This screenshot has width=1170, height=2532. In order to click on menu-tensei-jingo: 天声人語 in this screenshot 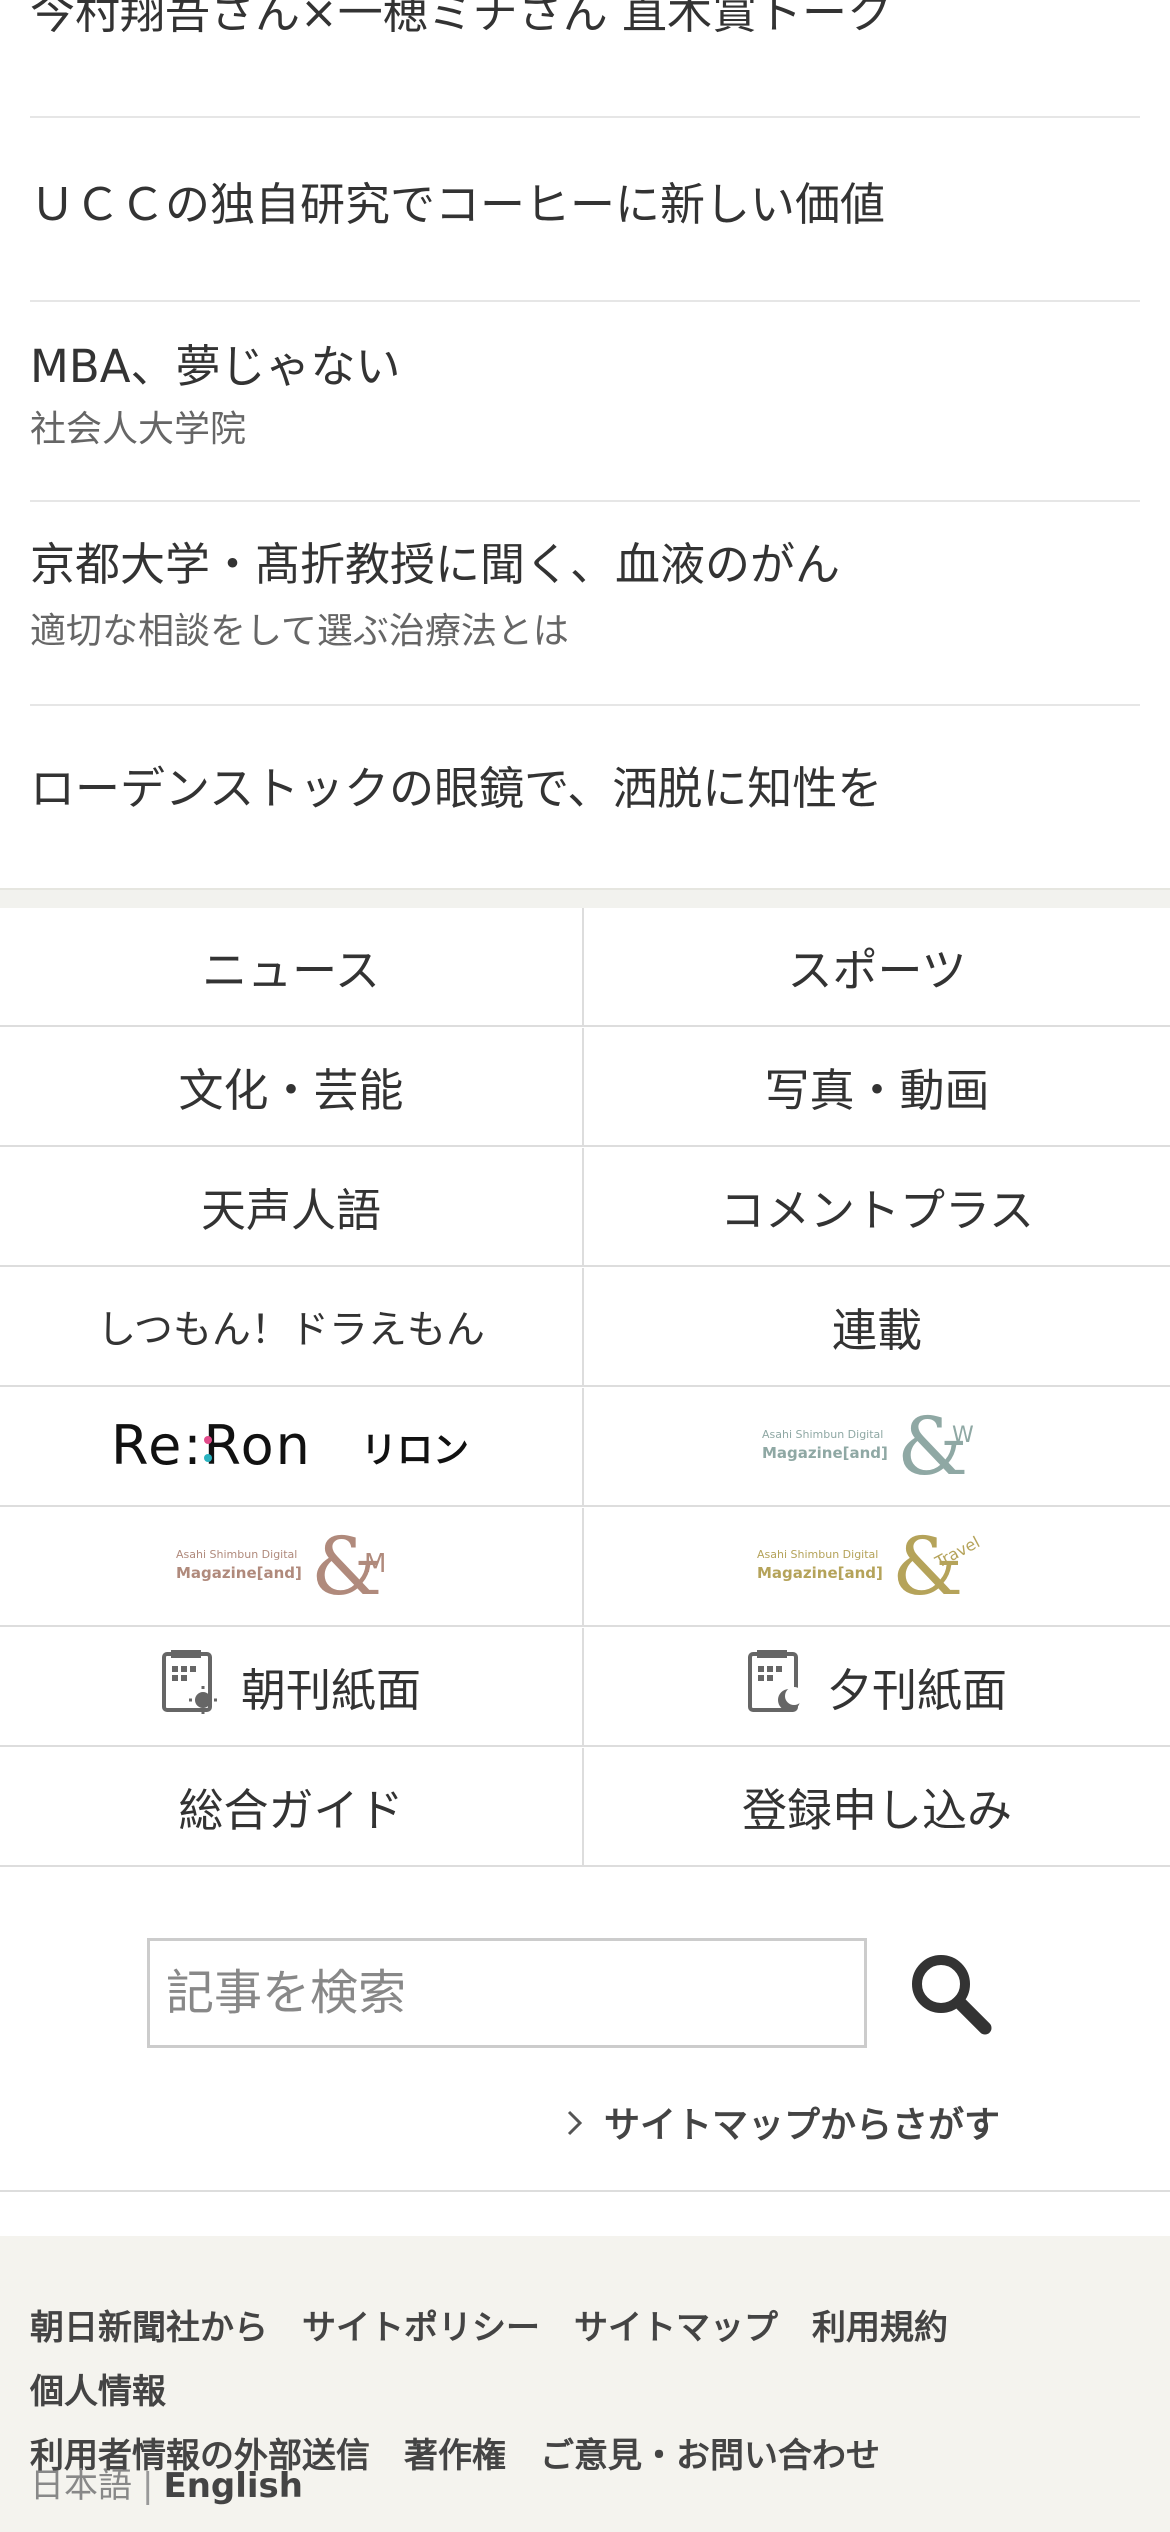, I will do `click(292, 1207)`.